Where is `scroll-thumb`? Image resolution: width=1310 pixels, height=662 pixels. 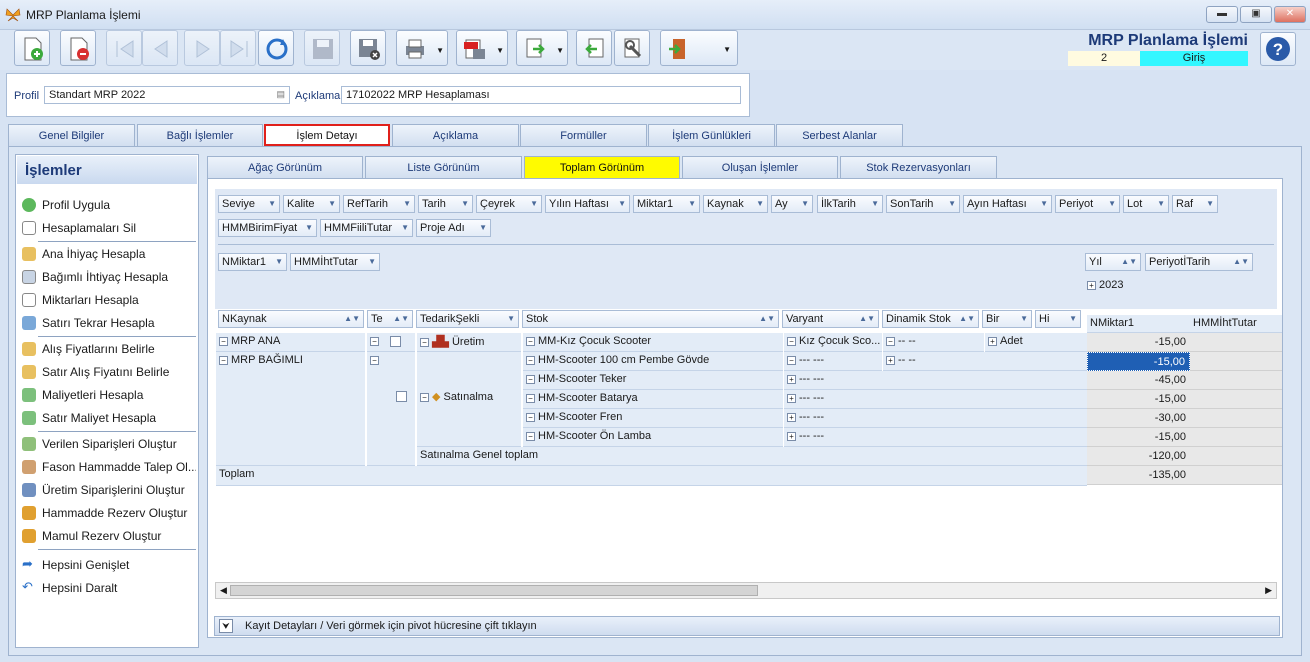
scroll-thumb is located at coordinates (494, 590).